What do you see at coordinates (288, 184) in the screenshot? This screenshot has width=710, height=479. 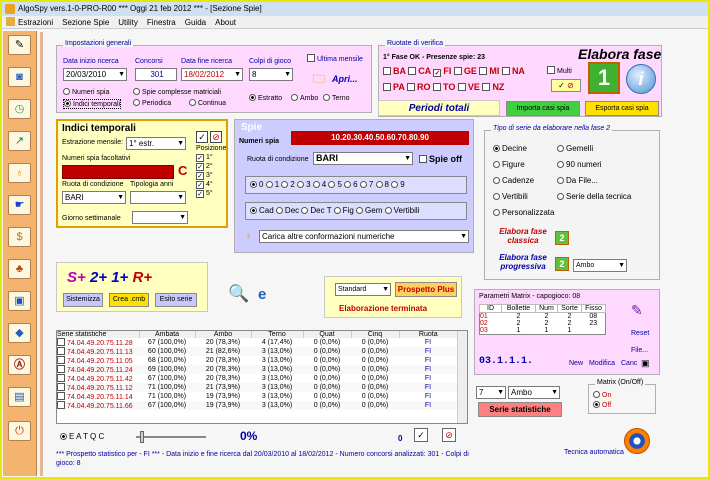 I see `digit-2-radio: 2` at bounding box center [288, 184].